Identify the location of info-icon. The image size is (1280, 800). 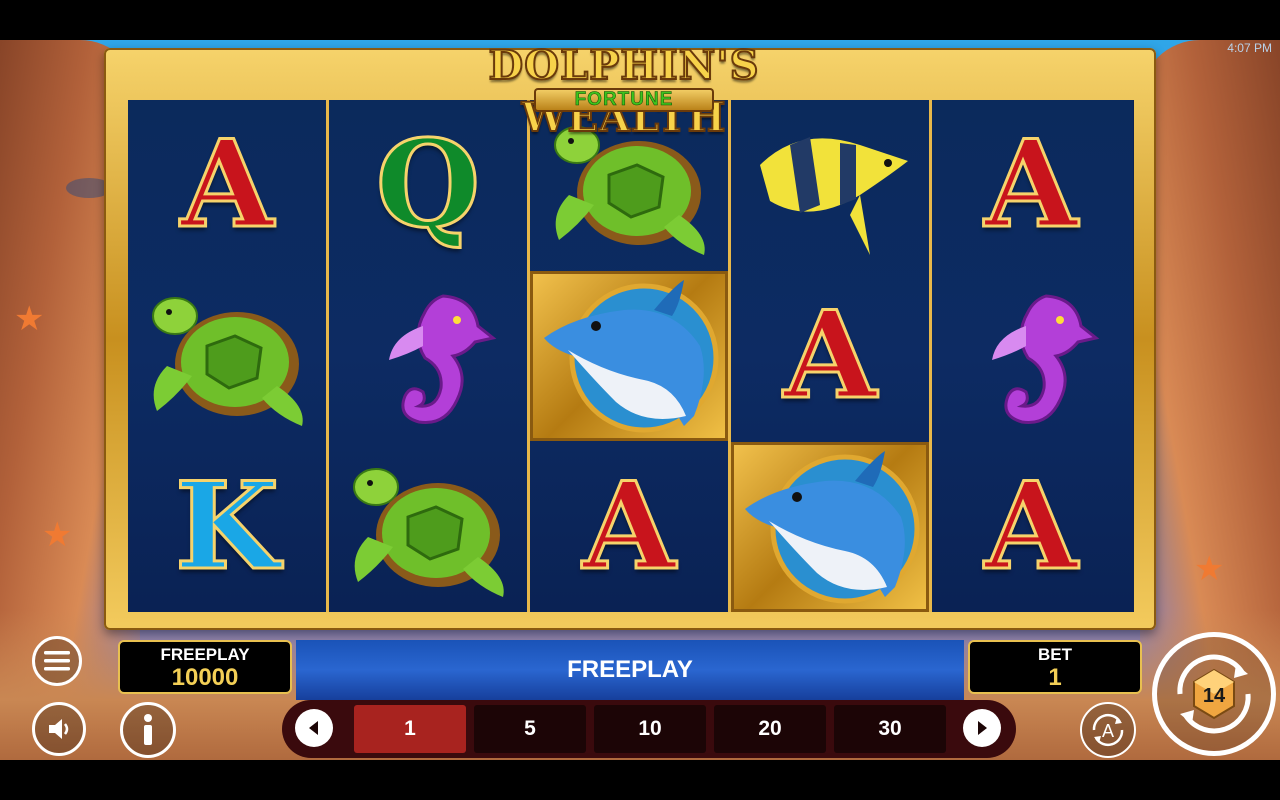
(148, 729).